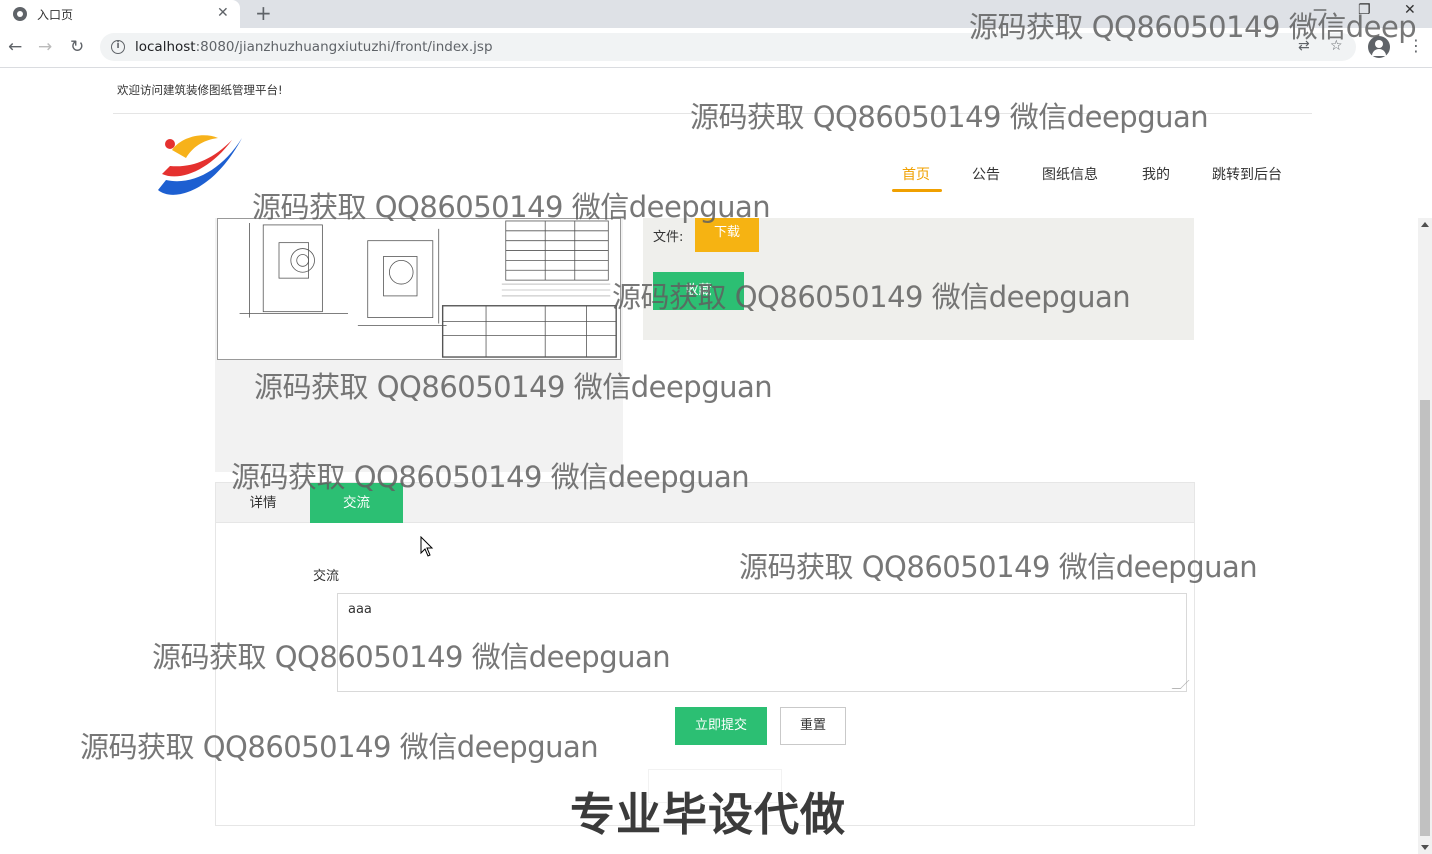  What do you see at coordinates (712, 113) in the screenshot?
I see `header-divider` at bounding box center [712, 113].